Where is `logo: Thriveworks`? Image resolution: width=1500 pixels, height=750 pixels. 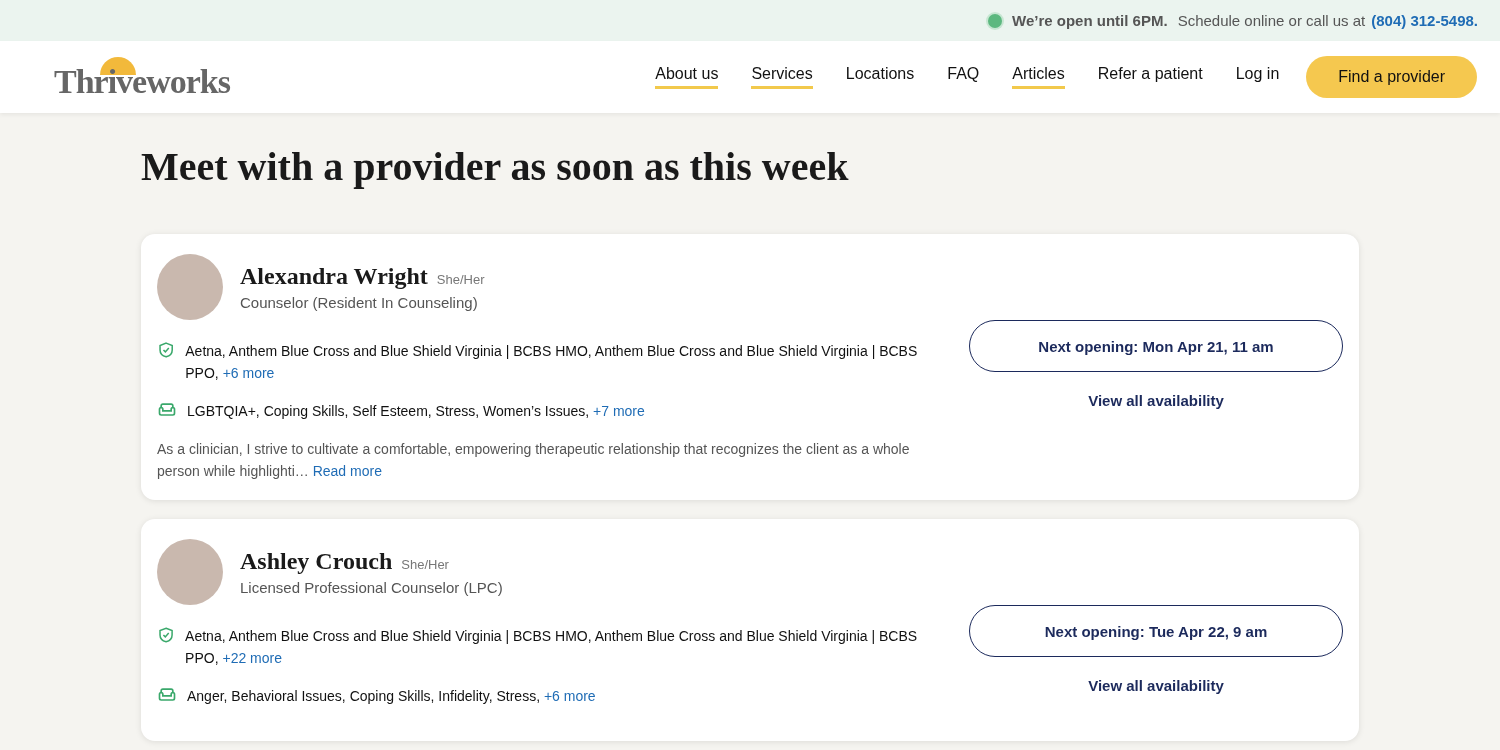 logo: Thriveworks is located at coordinates (142, 77).